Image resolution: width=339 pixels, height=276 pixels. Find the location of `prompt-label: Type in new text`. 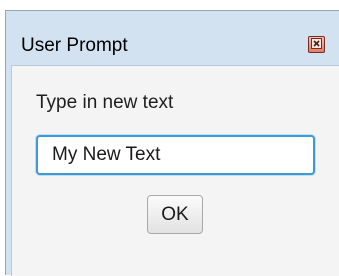

prompt-label: Type in new text is located at coordinates (105, 102).